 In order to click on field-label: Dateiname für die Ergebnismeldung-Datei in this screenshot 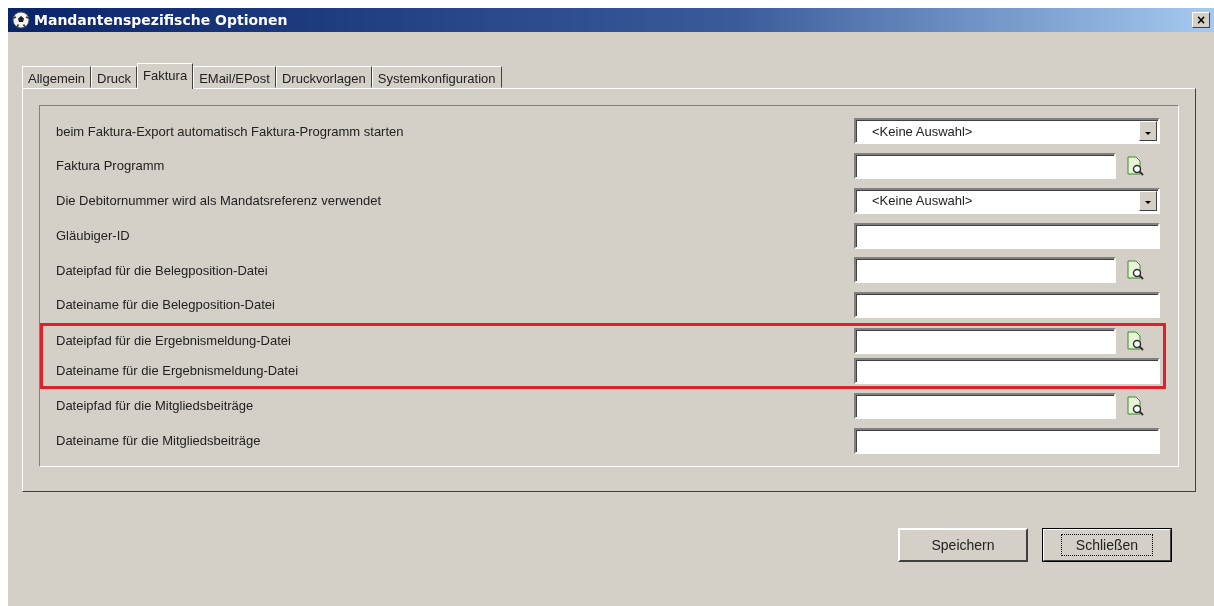, I will do `click(178, 370)`.